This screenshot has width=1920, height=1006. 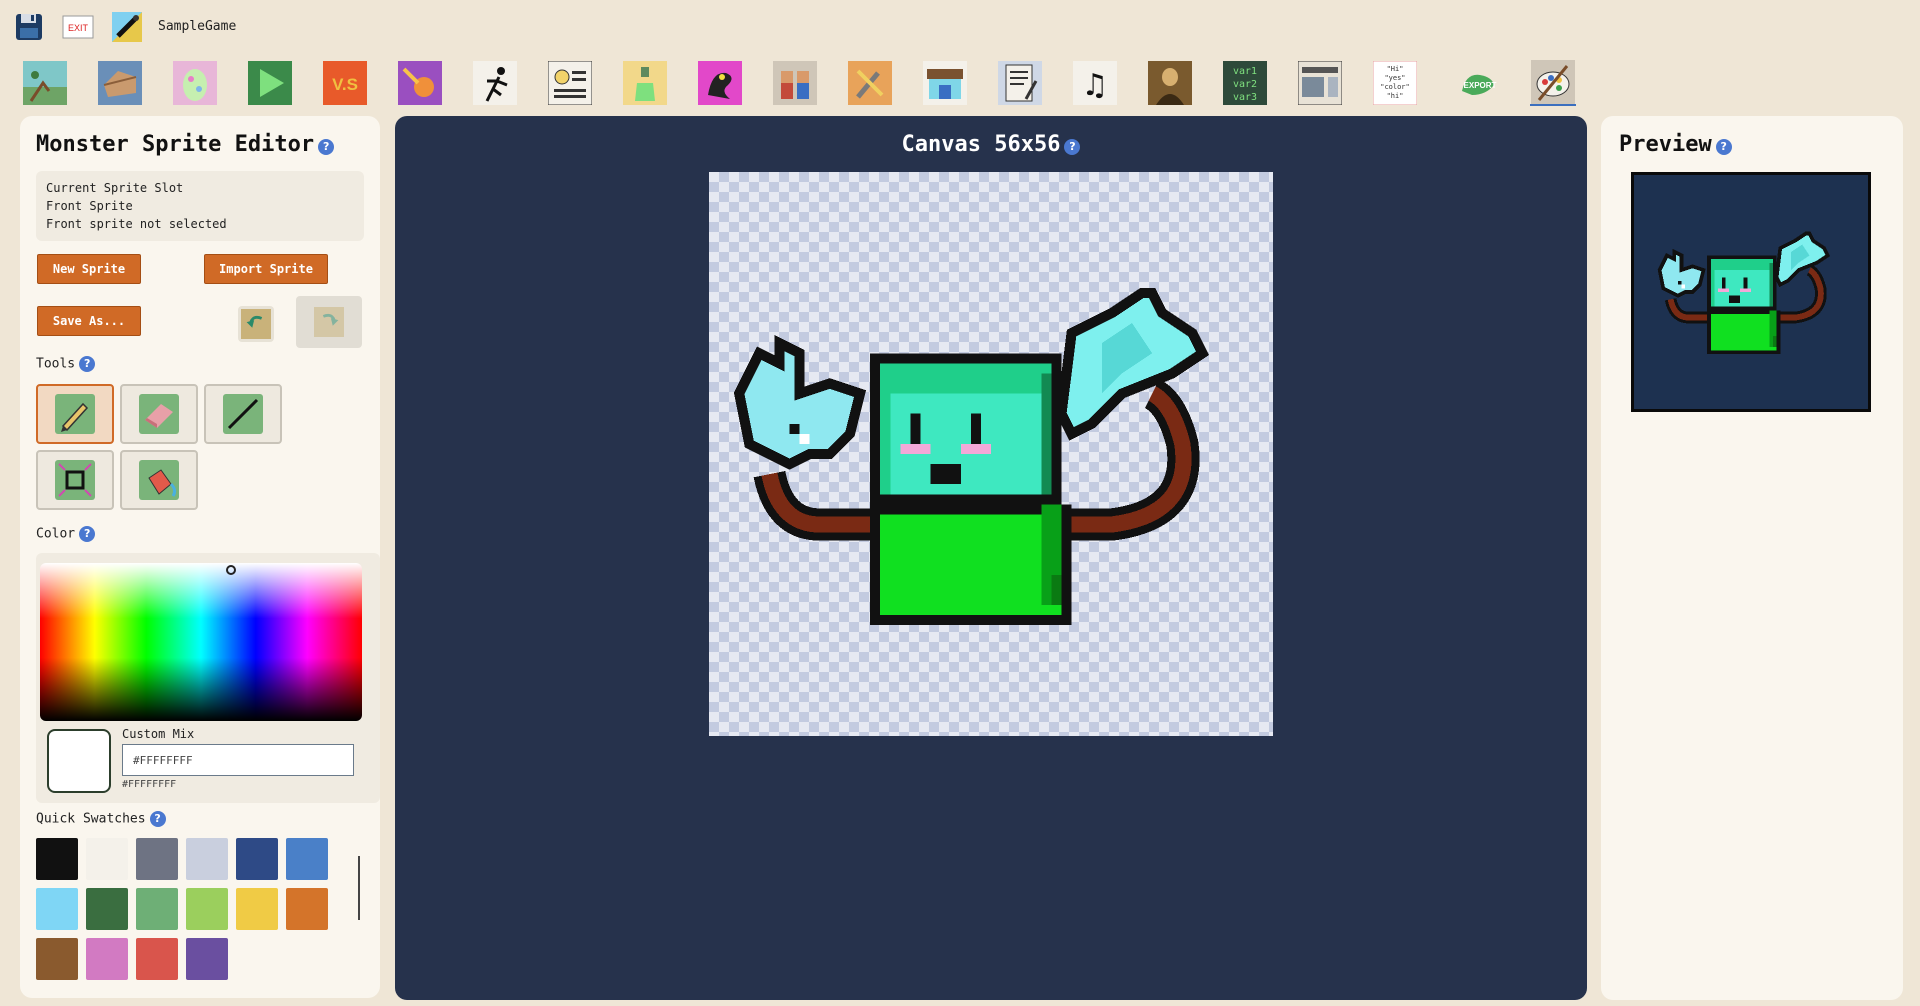 What do you see at coordinates (101, 819) in the screenshot?
I see `quick-swatches-label-wrap: Quick Swatches?` at bounding box center [101, 819].